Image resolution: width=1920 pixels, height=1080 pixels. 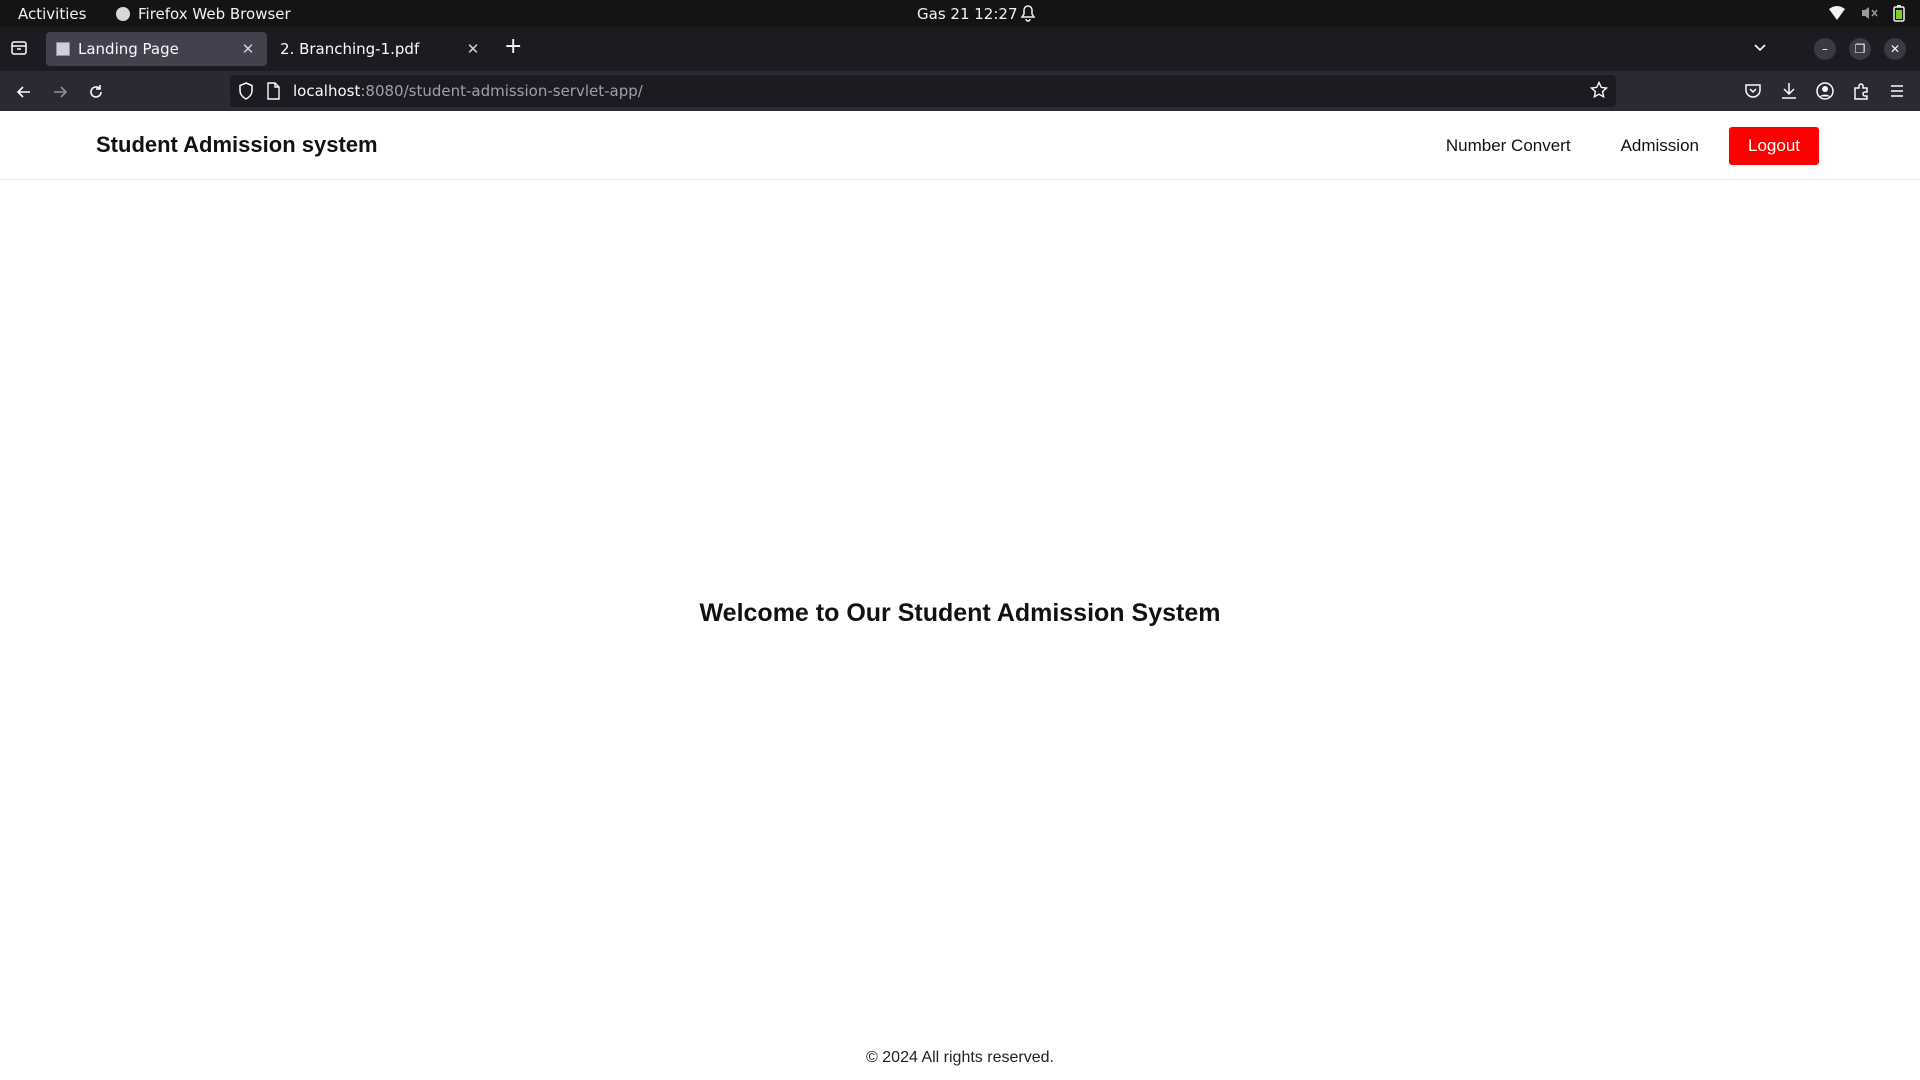 I want to click on welcome-heading: Welcome to Our Student Admission System, so click(x=960, y=613).